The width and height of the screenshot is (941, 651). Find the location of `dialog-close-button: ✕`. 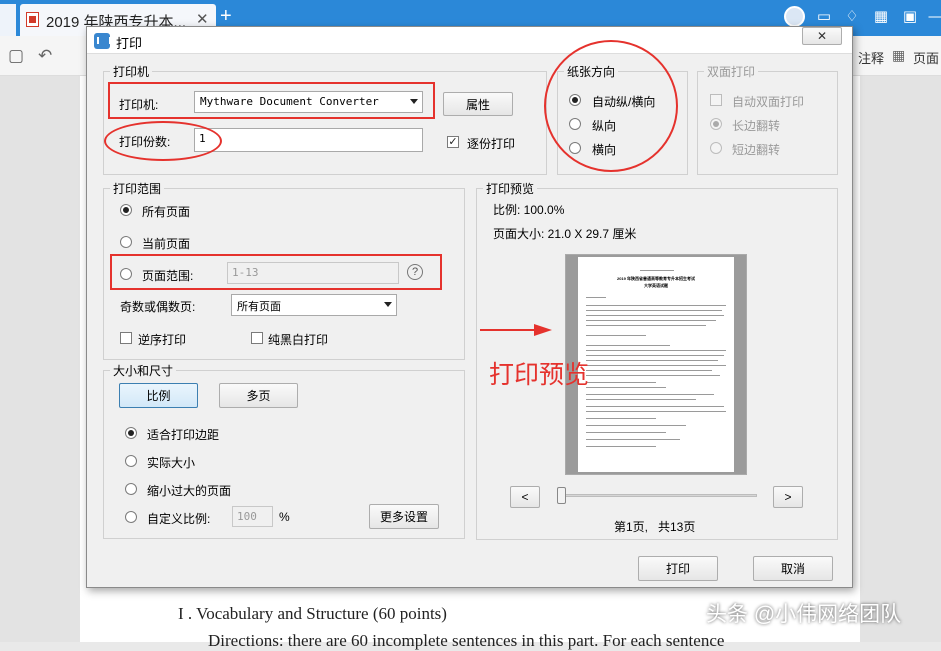

dialog-close-button: ✕ is located at coordinates (822, 36).